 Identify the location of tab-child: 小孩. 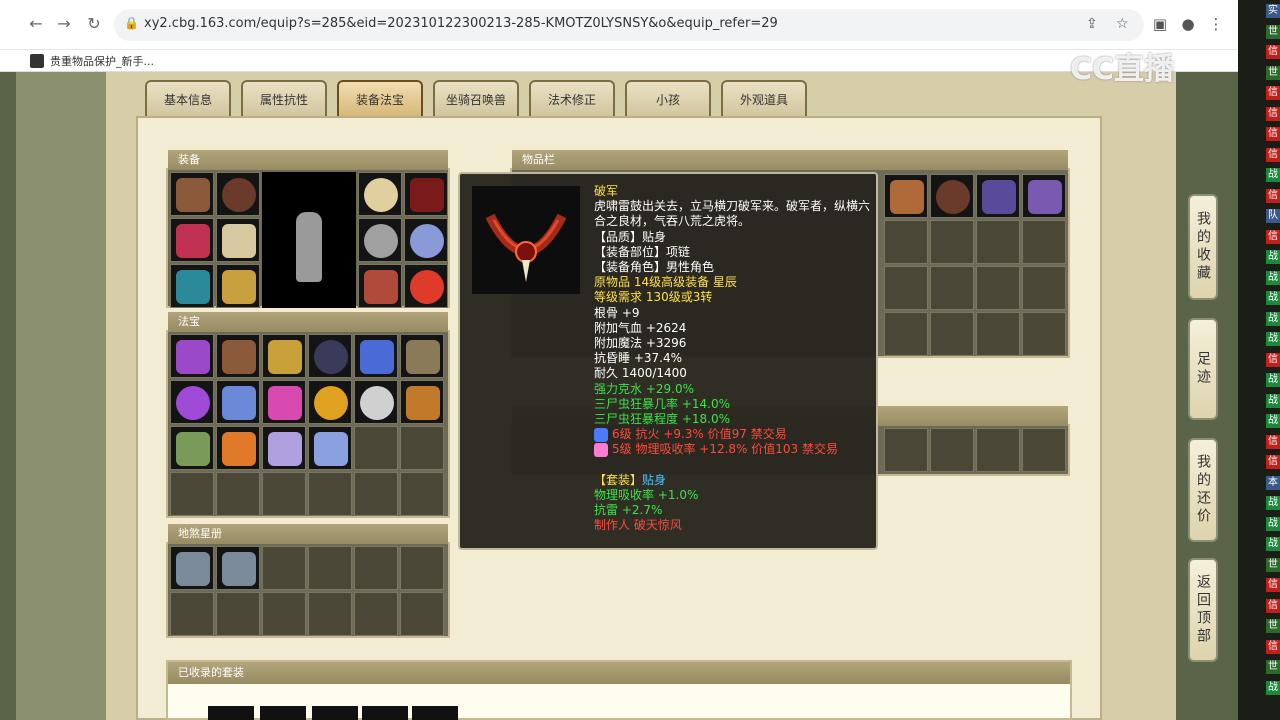
(668, 98).